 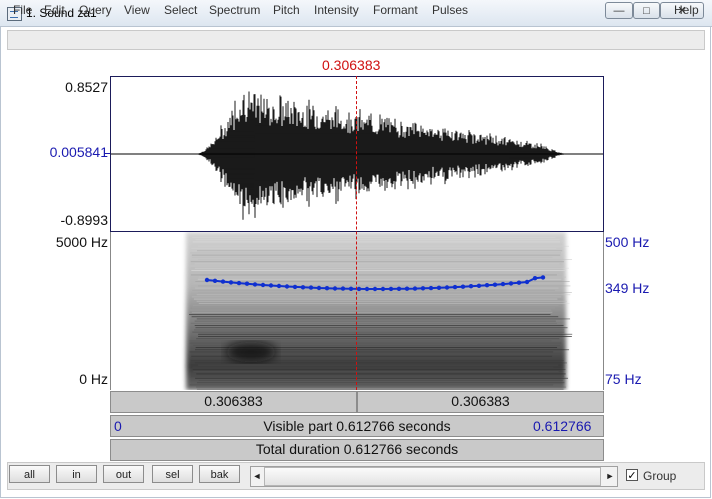 What do you see at coordinates (623, 379) in the screenshot?
I see `pitch-bottom-label: 75 Hz` at bounding box center [623, 379].